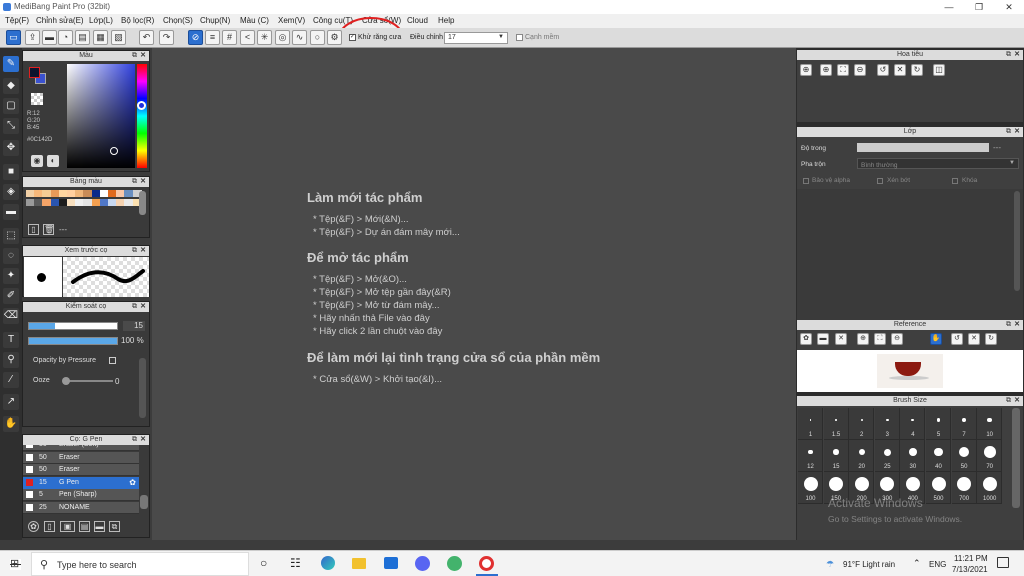 The height and width of the screenshot is (576, 1024). What do you see at coordinates (897, 339) in the screenshot?
I see `ref-zoom-out-icon: ⊖` at bounding box center [897, 339].